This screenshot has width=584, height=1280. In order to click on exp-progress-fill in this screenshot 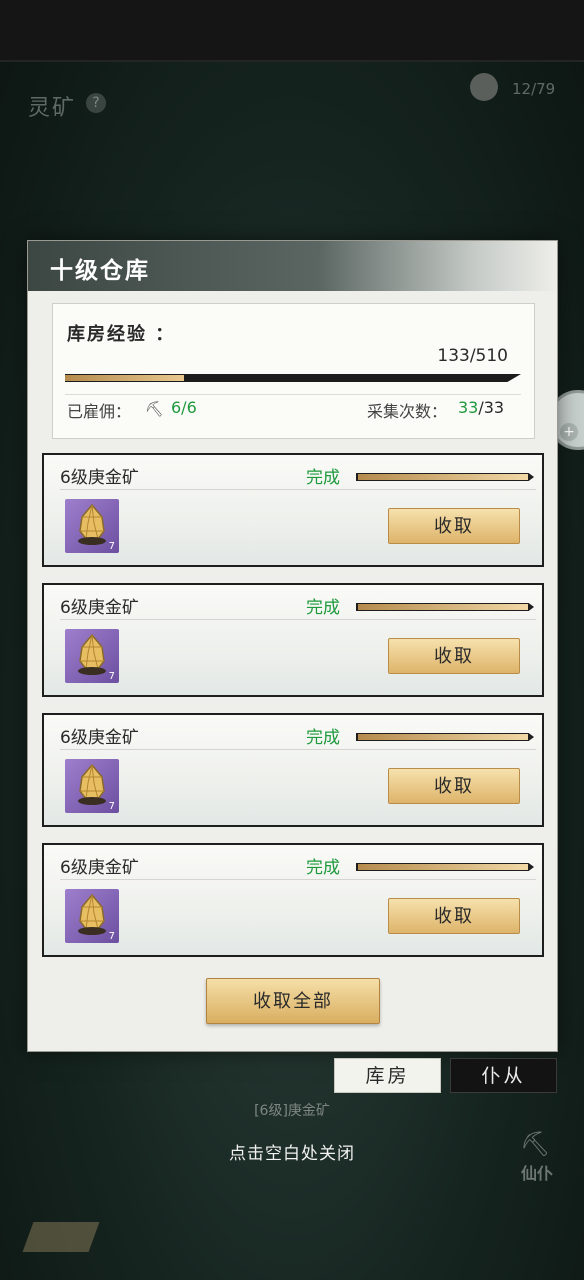, I will do `click(124, 378)`.